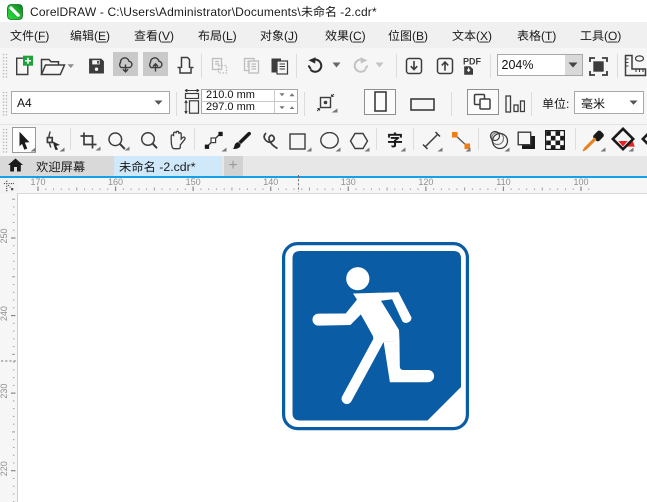 The height and width of the screenshot is (502, 647). What do you see at coordinates (4, 468) in the screenshot?
I see `svg-text: 220` at bounding box center [4, 468].